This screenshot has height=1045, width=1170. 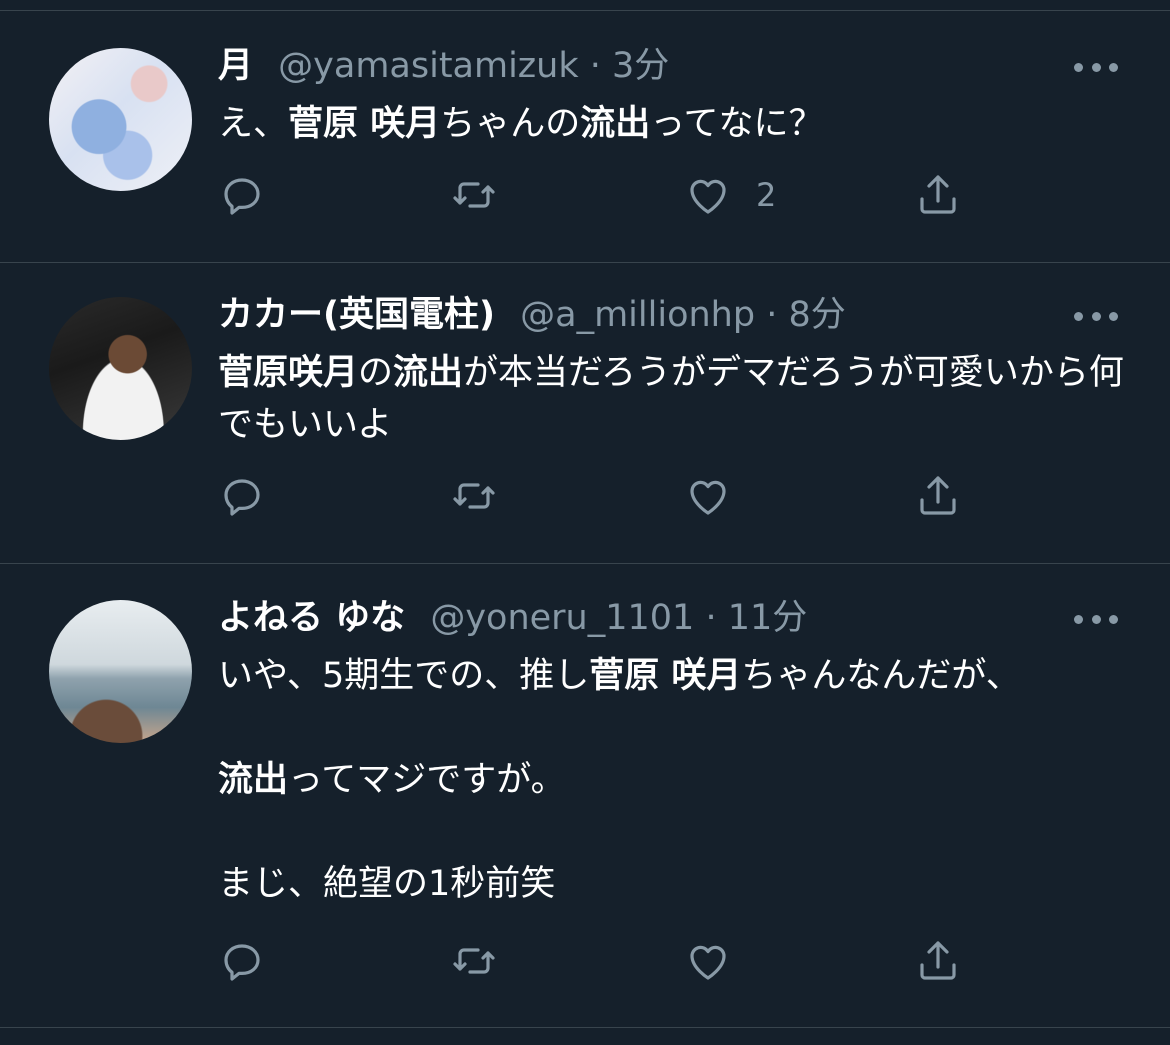 What do you see at coordinates (376, 373) in the screenshot?
I see `text-run: の` at bounding box center [376, 373].